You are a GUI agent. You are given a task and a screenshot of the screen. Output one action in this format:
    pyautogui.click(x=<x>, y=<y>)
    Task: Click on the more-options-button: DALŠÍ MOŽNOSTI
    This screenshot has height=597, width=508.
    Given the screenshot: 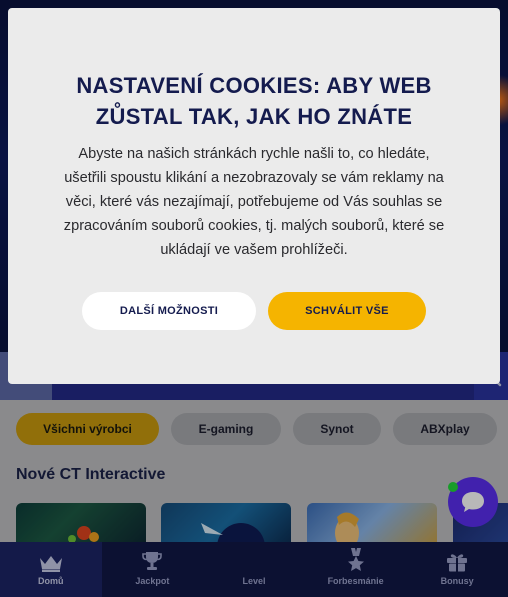 What is the action you would take?
    pyautogui.click(x=169, y=311)
    